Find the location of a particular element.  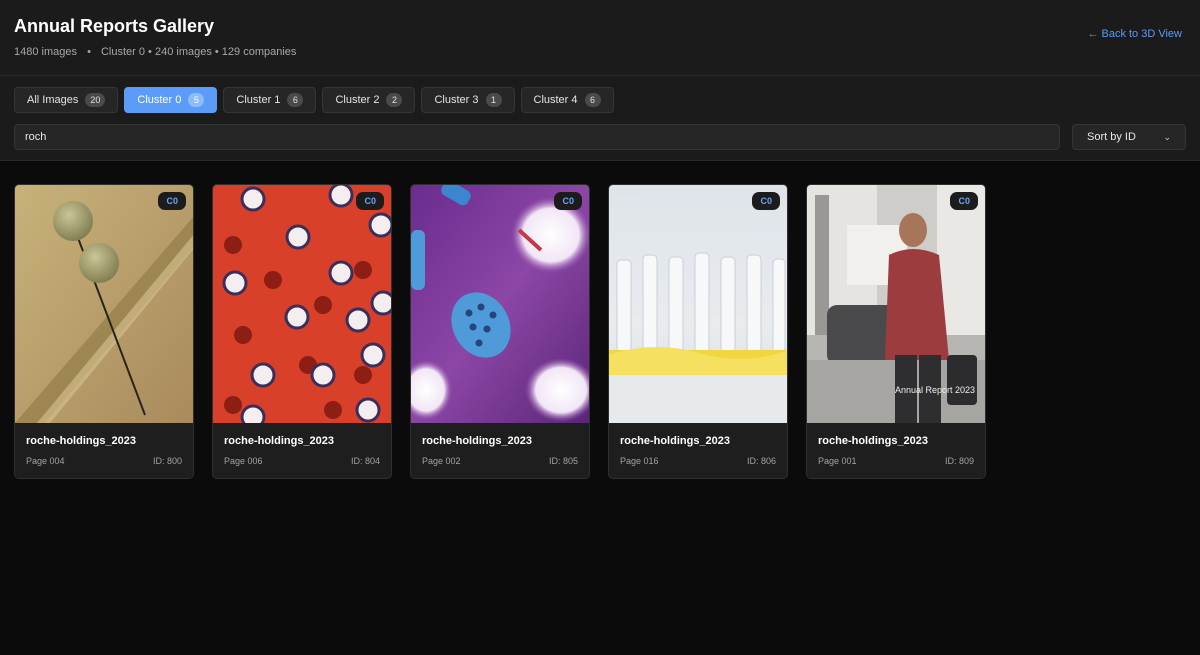

cover-title-text: Annual Report 2023 is located at coordinates (934, 390).